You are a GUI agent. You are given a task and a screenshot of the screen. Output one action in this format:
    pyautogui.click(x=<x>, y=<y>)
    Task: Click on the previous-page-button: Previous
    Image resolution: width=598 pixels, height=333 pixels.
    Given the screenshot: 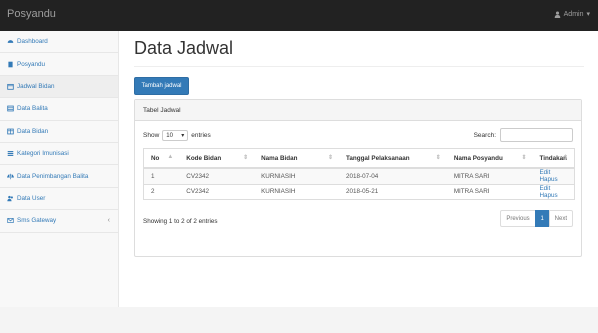 What is the action you would take?
    pyautogui.click(x=518, y=218)
    